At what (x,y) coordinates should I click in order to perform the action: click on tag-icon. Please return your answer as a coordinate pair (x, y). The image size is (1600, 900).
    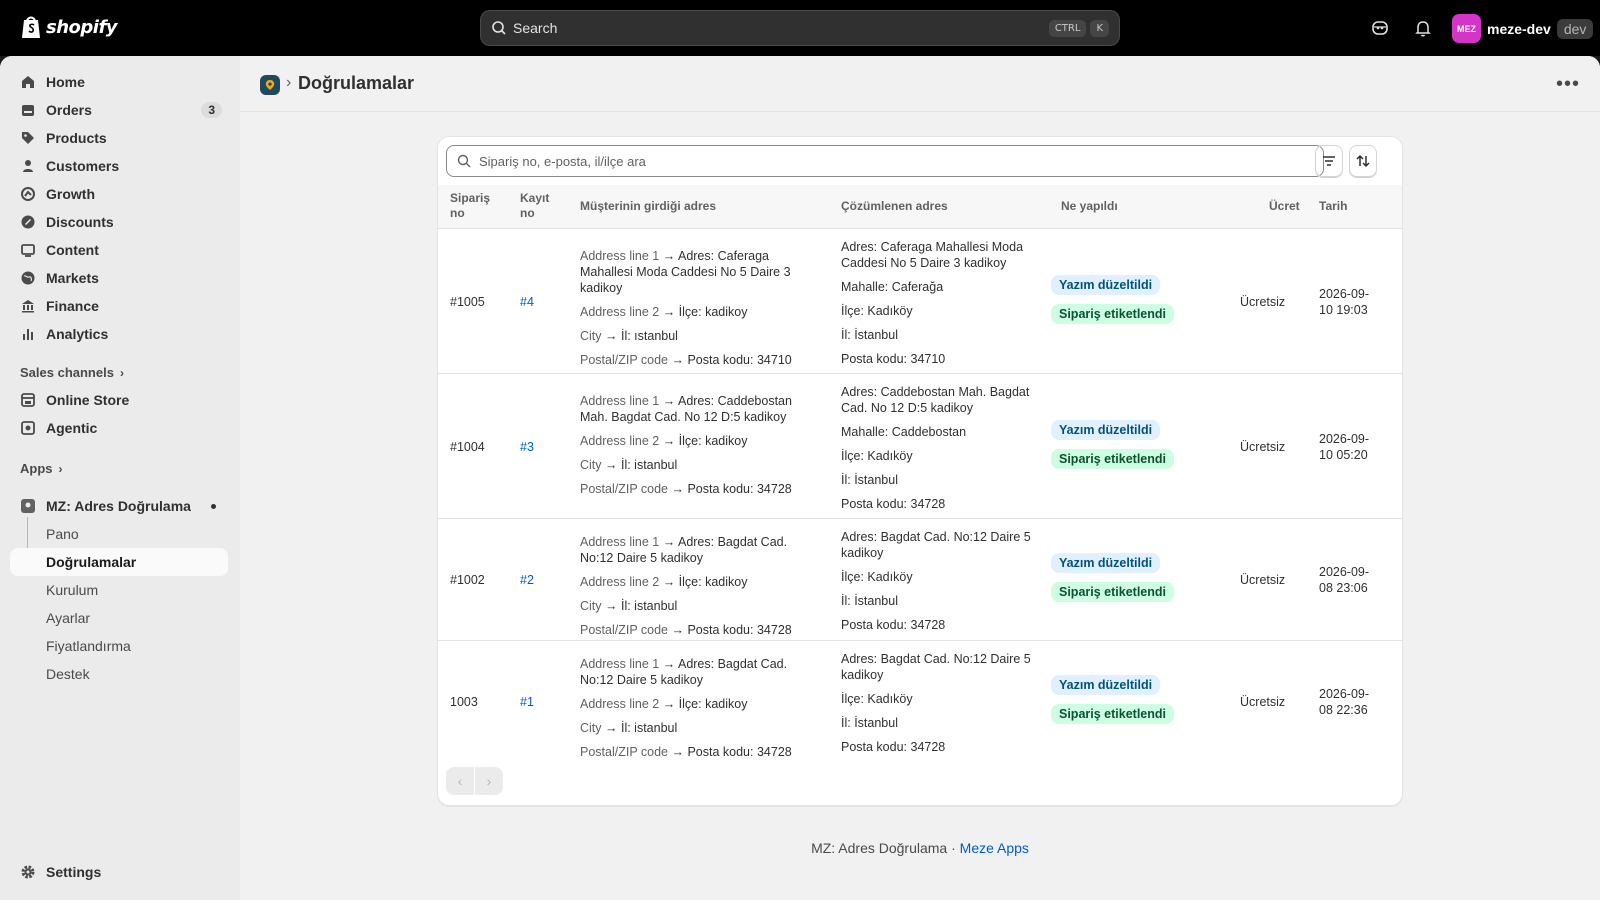
    Looking at the image, I should click on (28, 138).